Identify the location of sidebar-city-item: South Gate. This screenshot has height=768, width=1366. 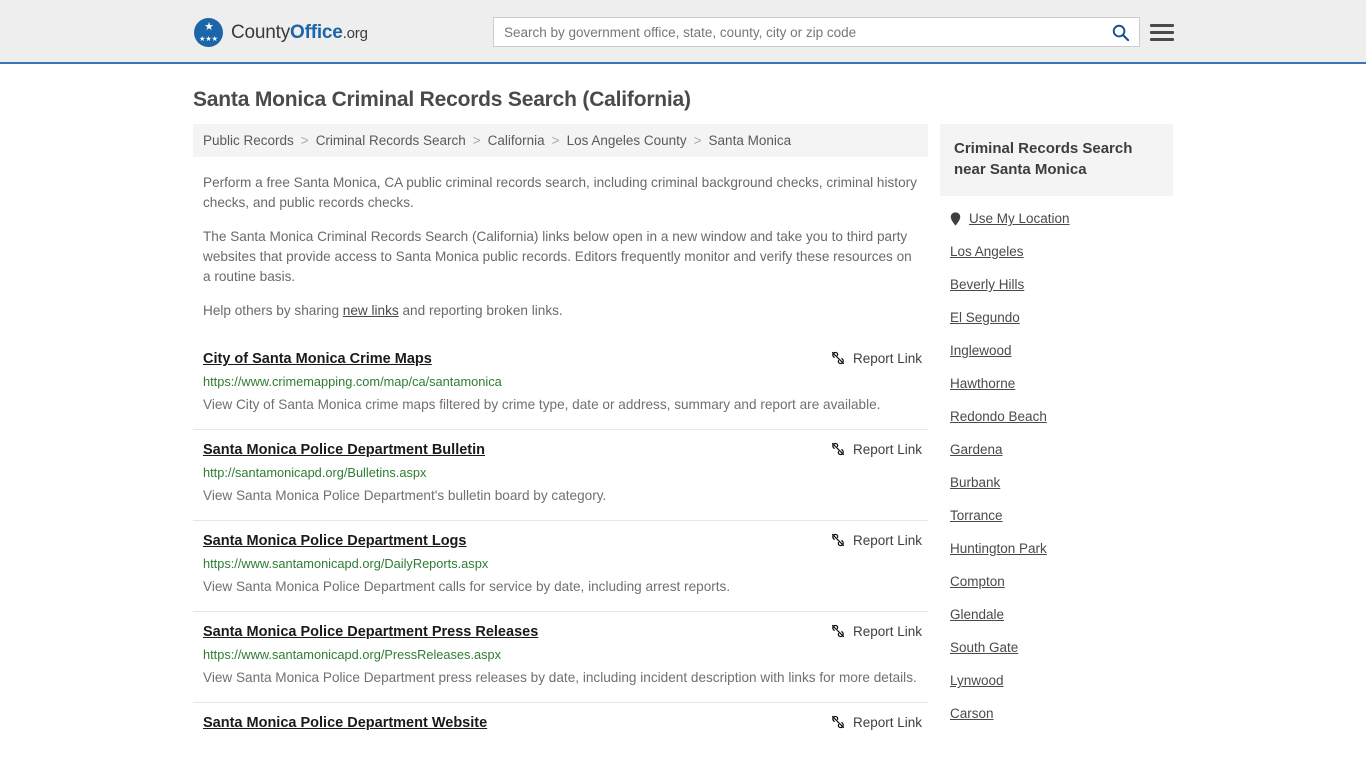
(1056, 647).